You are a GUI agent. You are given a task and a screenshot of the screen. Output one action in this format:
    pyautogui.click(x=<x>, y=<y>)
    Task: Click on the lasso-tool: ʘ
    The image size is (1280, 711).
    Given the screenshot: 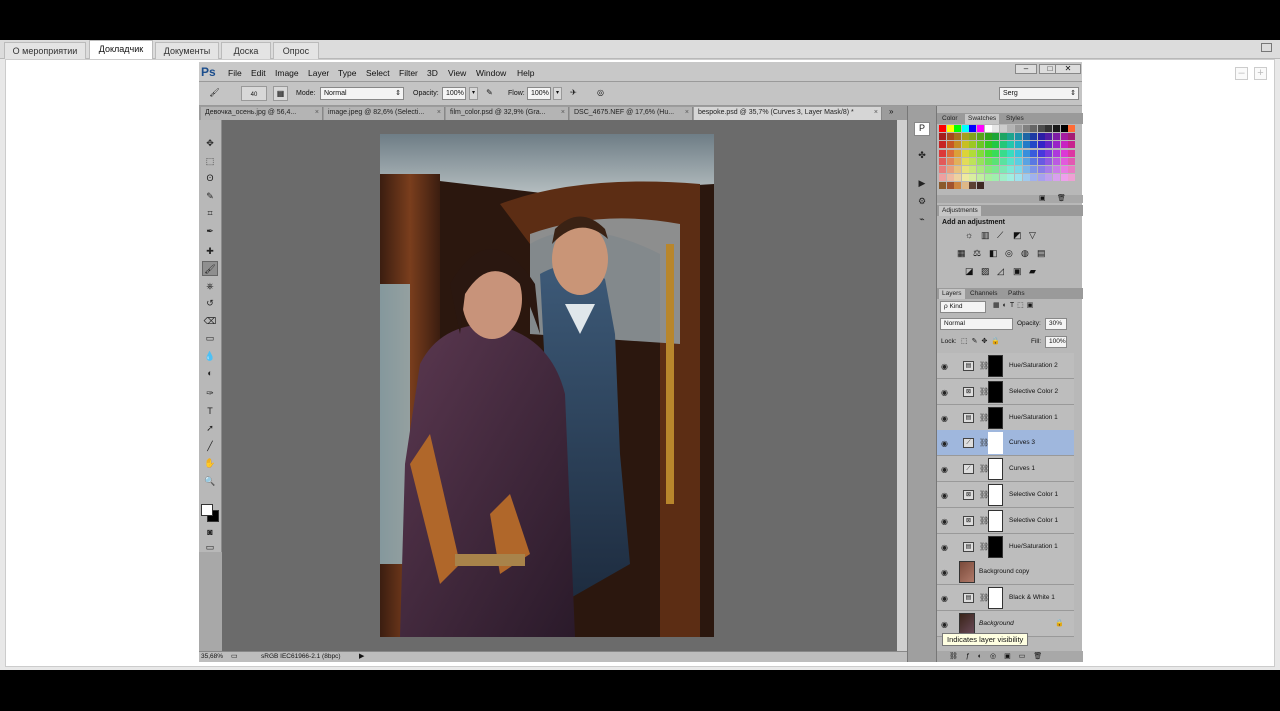 What is the action you would take?
    pyautogui.click(x=210, y=178)
    